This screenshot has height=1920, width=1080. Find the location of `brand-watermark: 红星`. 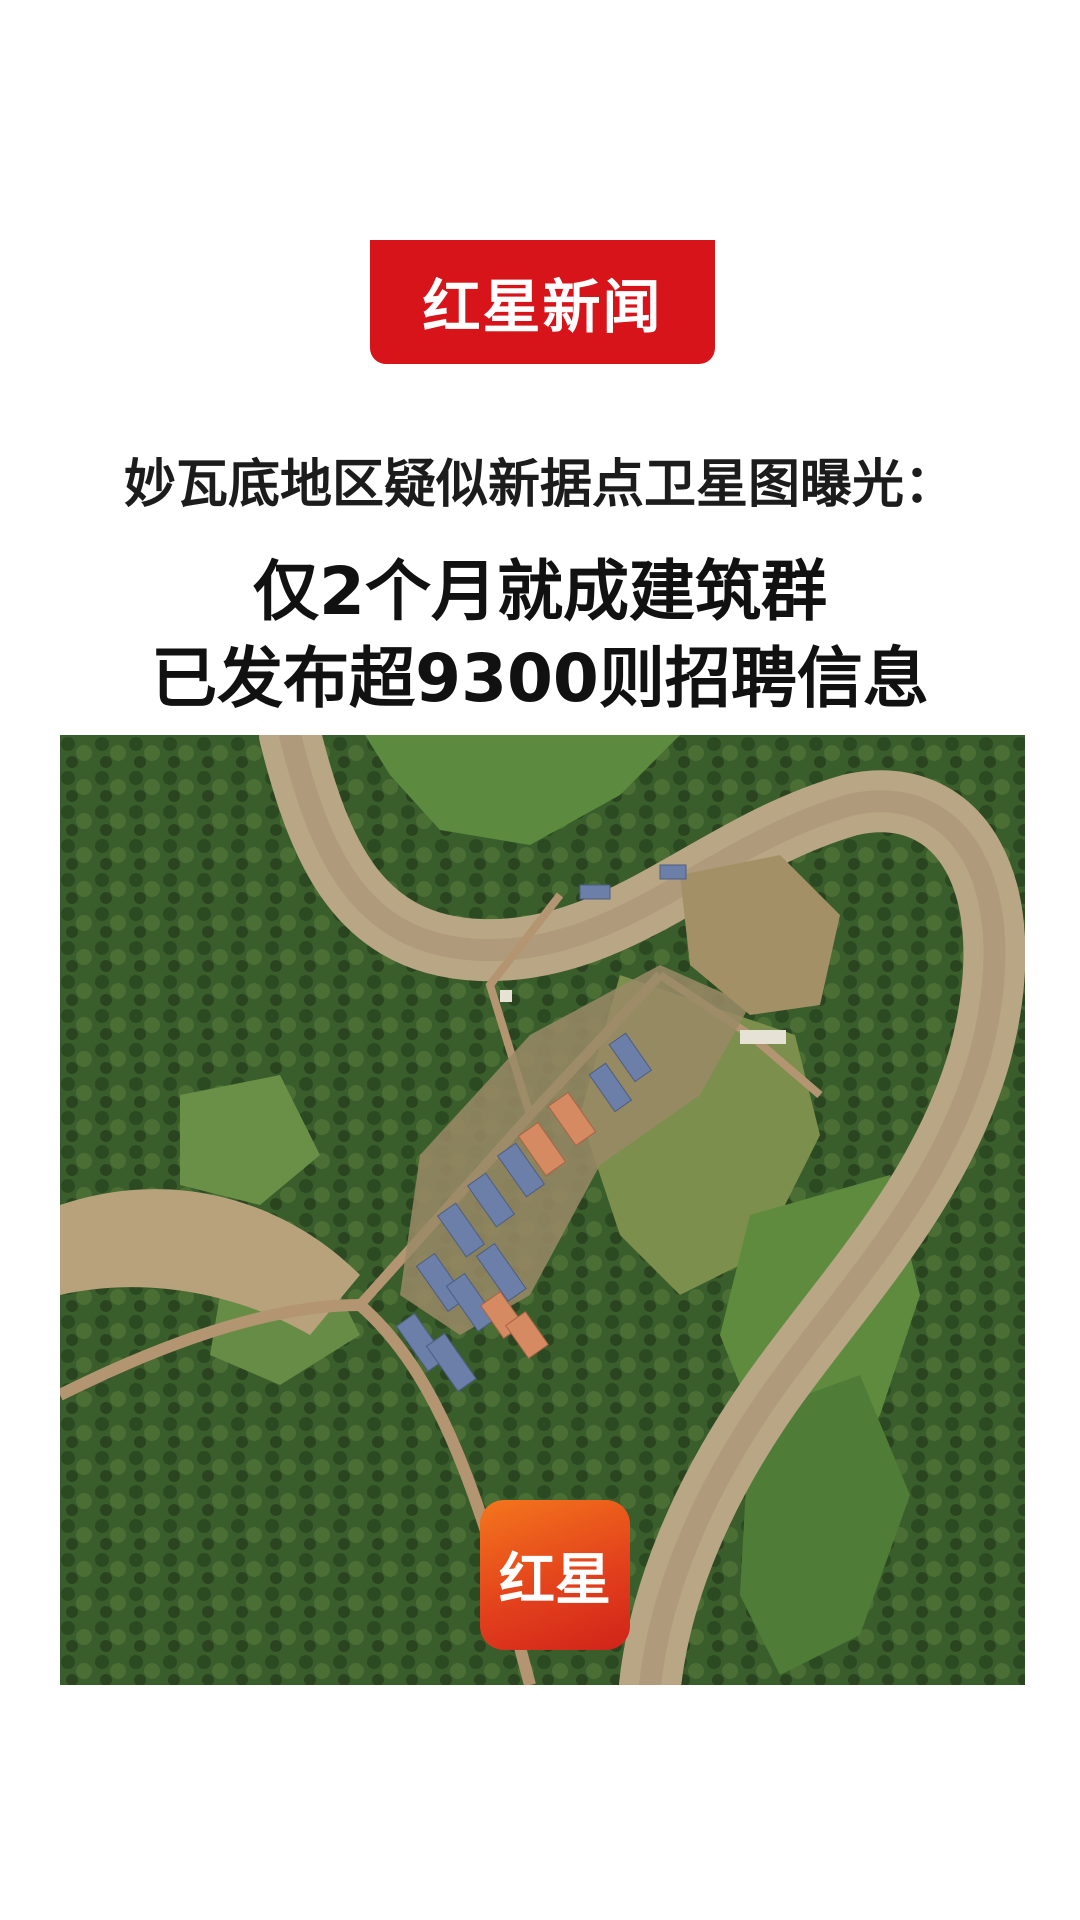

brand-watermark: 红星 is located at coordinates (555, 1575).